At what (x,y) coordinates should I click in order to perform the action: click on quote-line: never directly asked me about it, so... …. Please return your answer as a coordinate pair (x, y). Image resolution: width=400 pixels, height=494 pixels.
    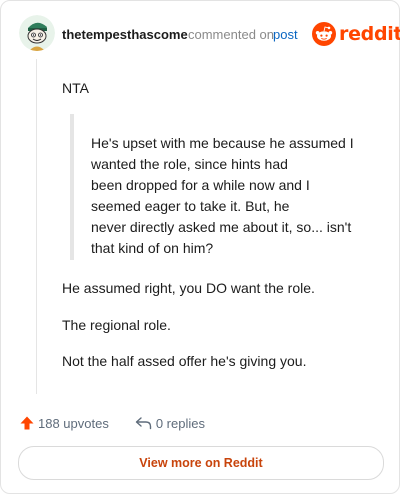
    Looking at the image, I should click on (221, 227).